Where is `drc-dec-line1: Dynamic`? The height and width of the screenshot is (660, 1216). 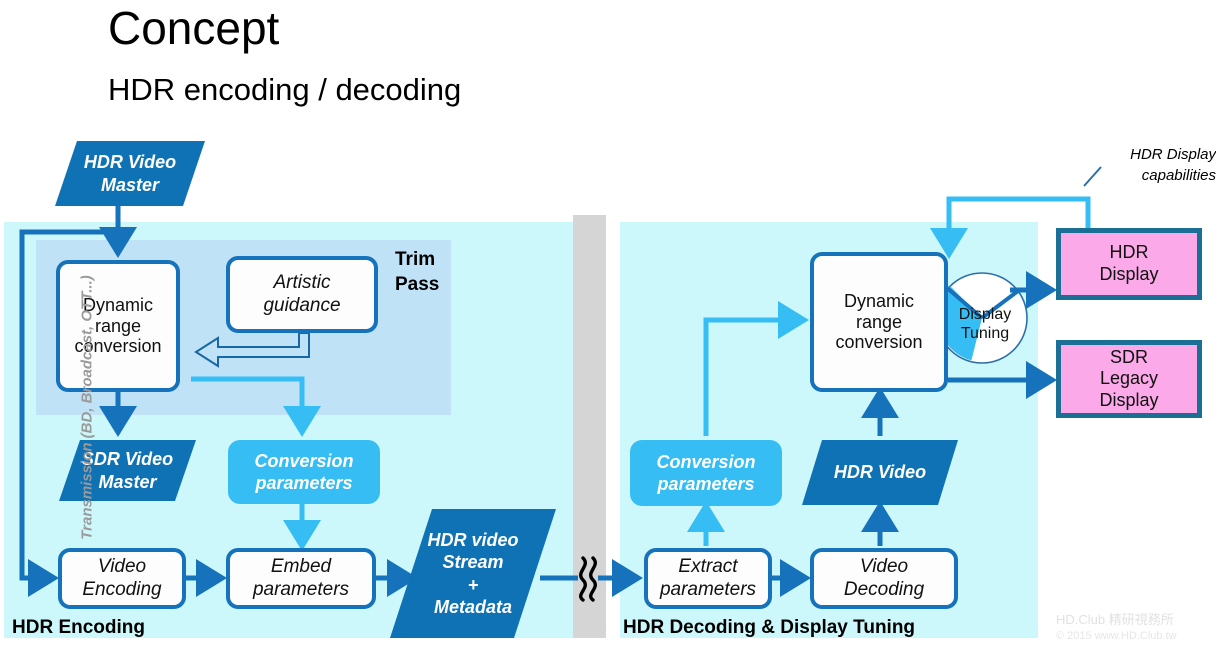
drc-dec-line1: Dynamic is located at coordinates (878, 300).